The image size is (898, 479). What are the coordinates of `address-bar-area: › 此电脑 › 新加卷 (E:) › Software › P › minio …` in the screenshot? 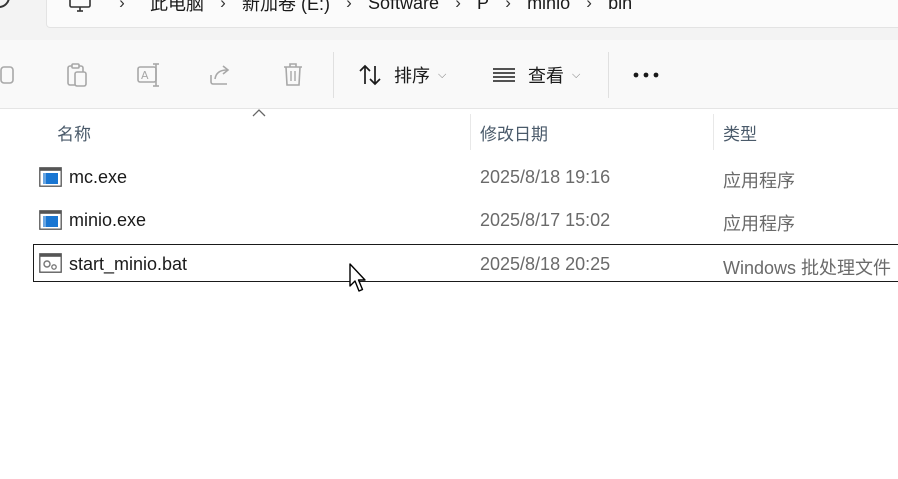 It's located at (449, 20).